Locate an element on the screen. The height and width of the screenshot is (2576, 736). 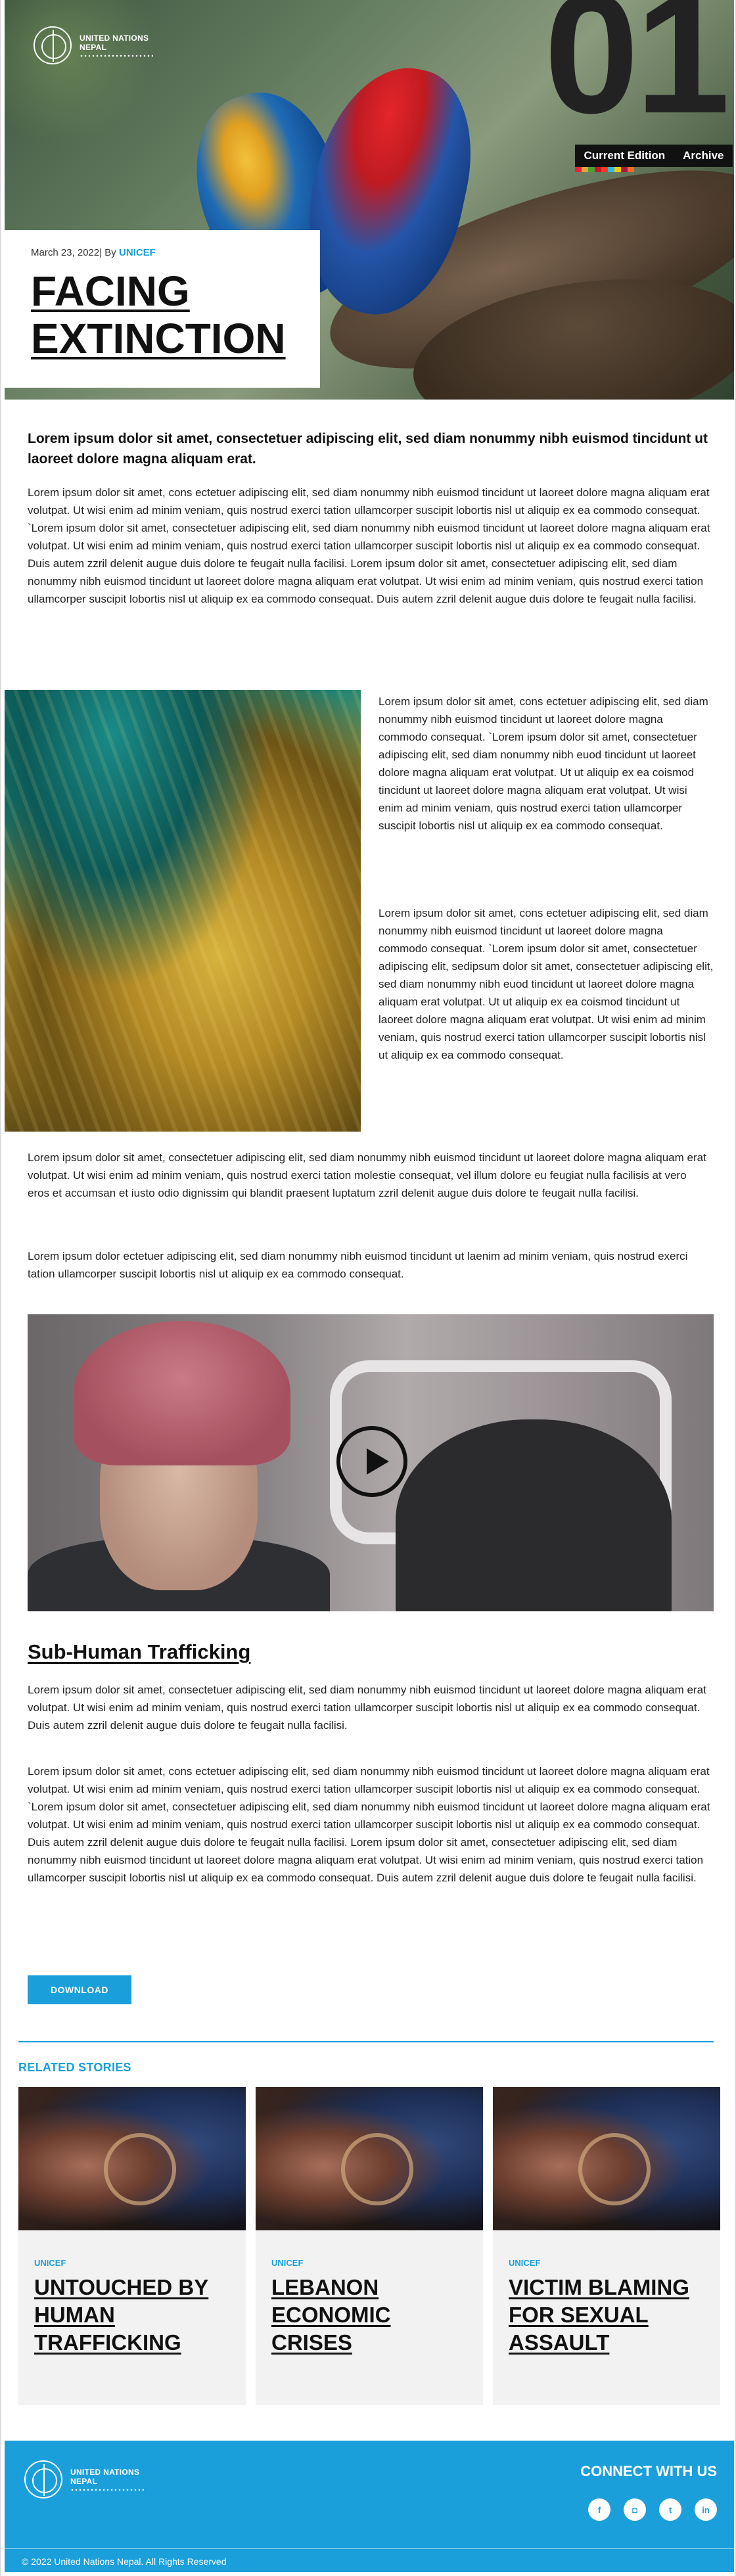
story-title: VICTIM BLAMING FOR SEXUAL ASSAULT is located at coordinates (607, 2315).